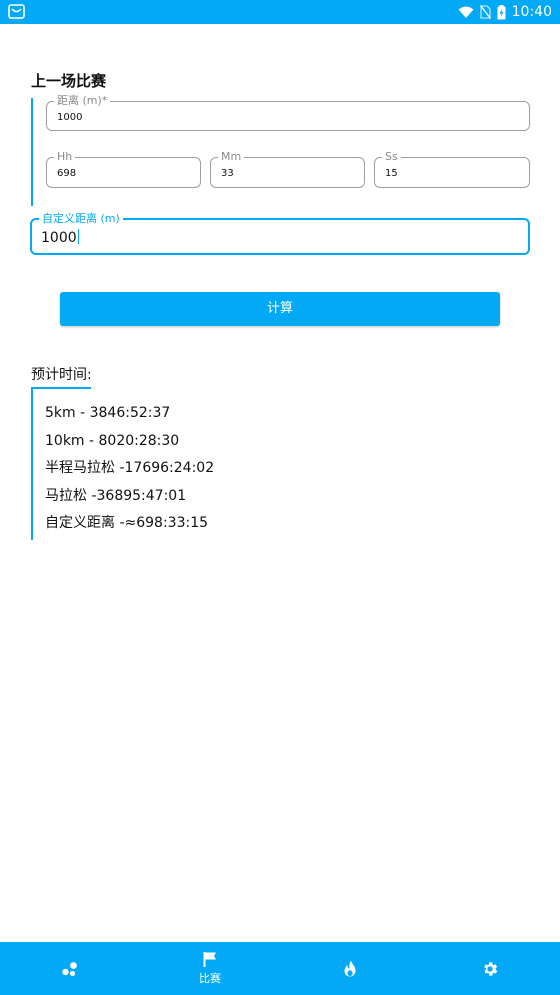 This screenshot has height=995, width=560. Describe the element at coordinates (485, 12) in the screenshot. I see `no-sim-icon` at that location.